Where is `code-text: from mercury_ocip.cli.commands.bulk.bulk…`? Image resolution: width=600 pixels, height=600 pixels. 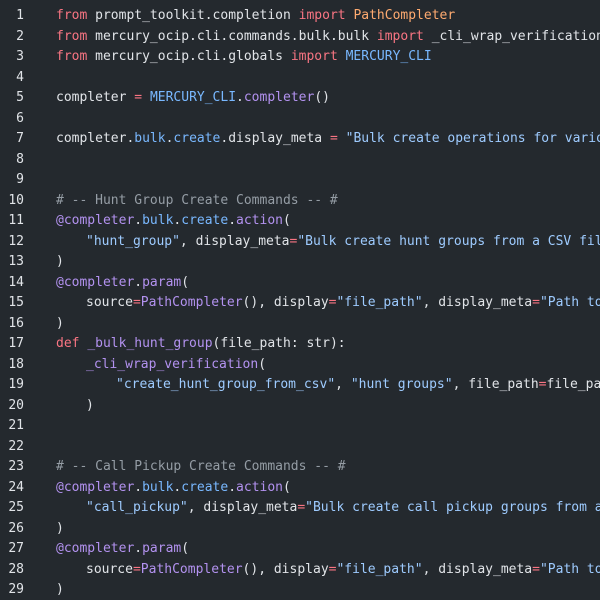 code-text: from mercury_ocip.cli.commands.bulk.bulk… is located at coordinates (328, 37).